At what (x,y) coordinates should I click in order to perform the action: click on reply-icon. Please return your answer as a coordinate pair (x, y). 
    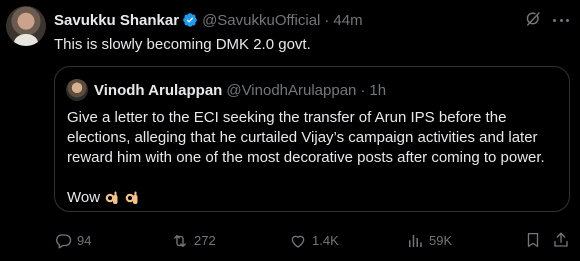
    Looking at the image, I should click on (64, 241).